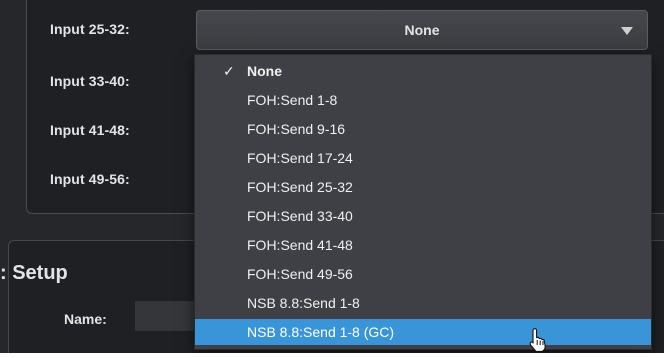 This screenshot has width=670, height=358. Describe the element at coordinates (300, 216) in the screenshot. I see `menu-item-label: FOH:Send 33-40` at that location.